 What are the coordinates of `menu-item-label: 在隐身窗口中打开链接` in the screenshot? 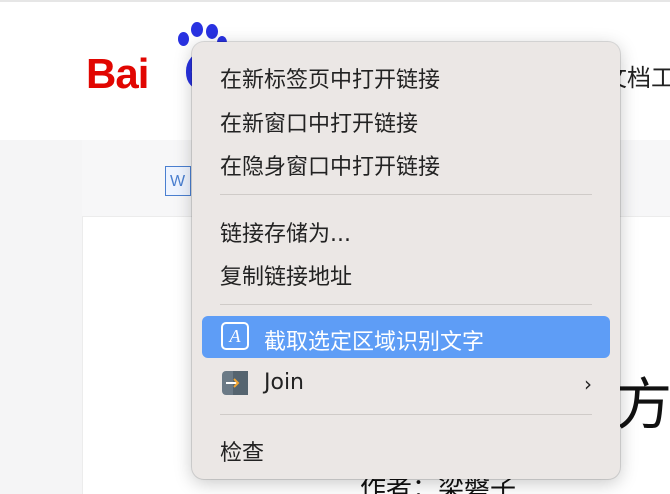 It's located at (330, 167).